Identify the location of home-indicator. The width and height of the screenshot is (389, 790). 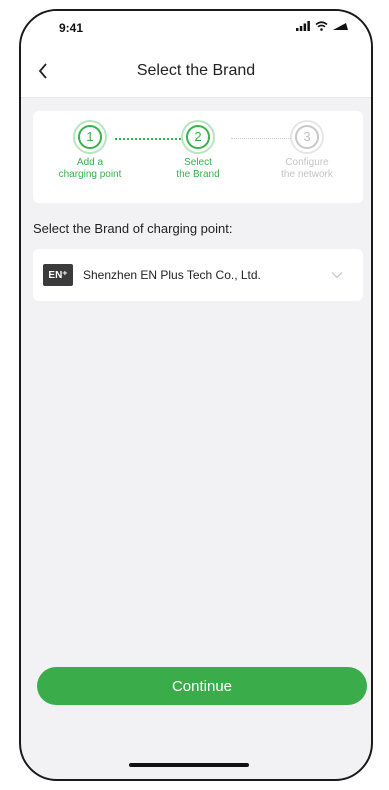
(189, 765).